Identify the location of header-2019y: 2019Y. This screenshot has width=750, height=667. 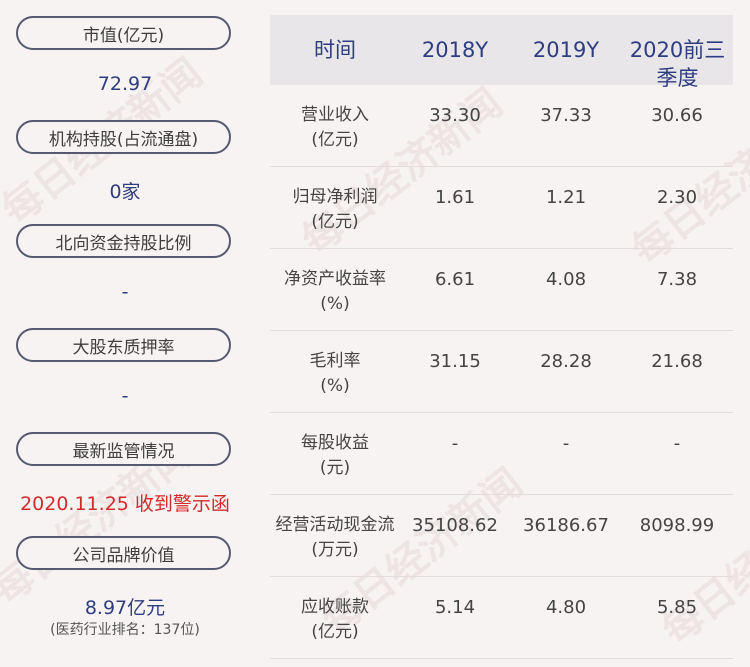
(566, 50).